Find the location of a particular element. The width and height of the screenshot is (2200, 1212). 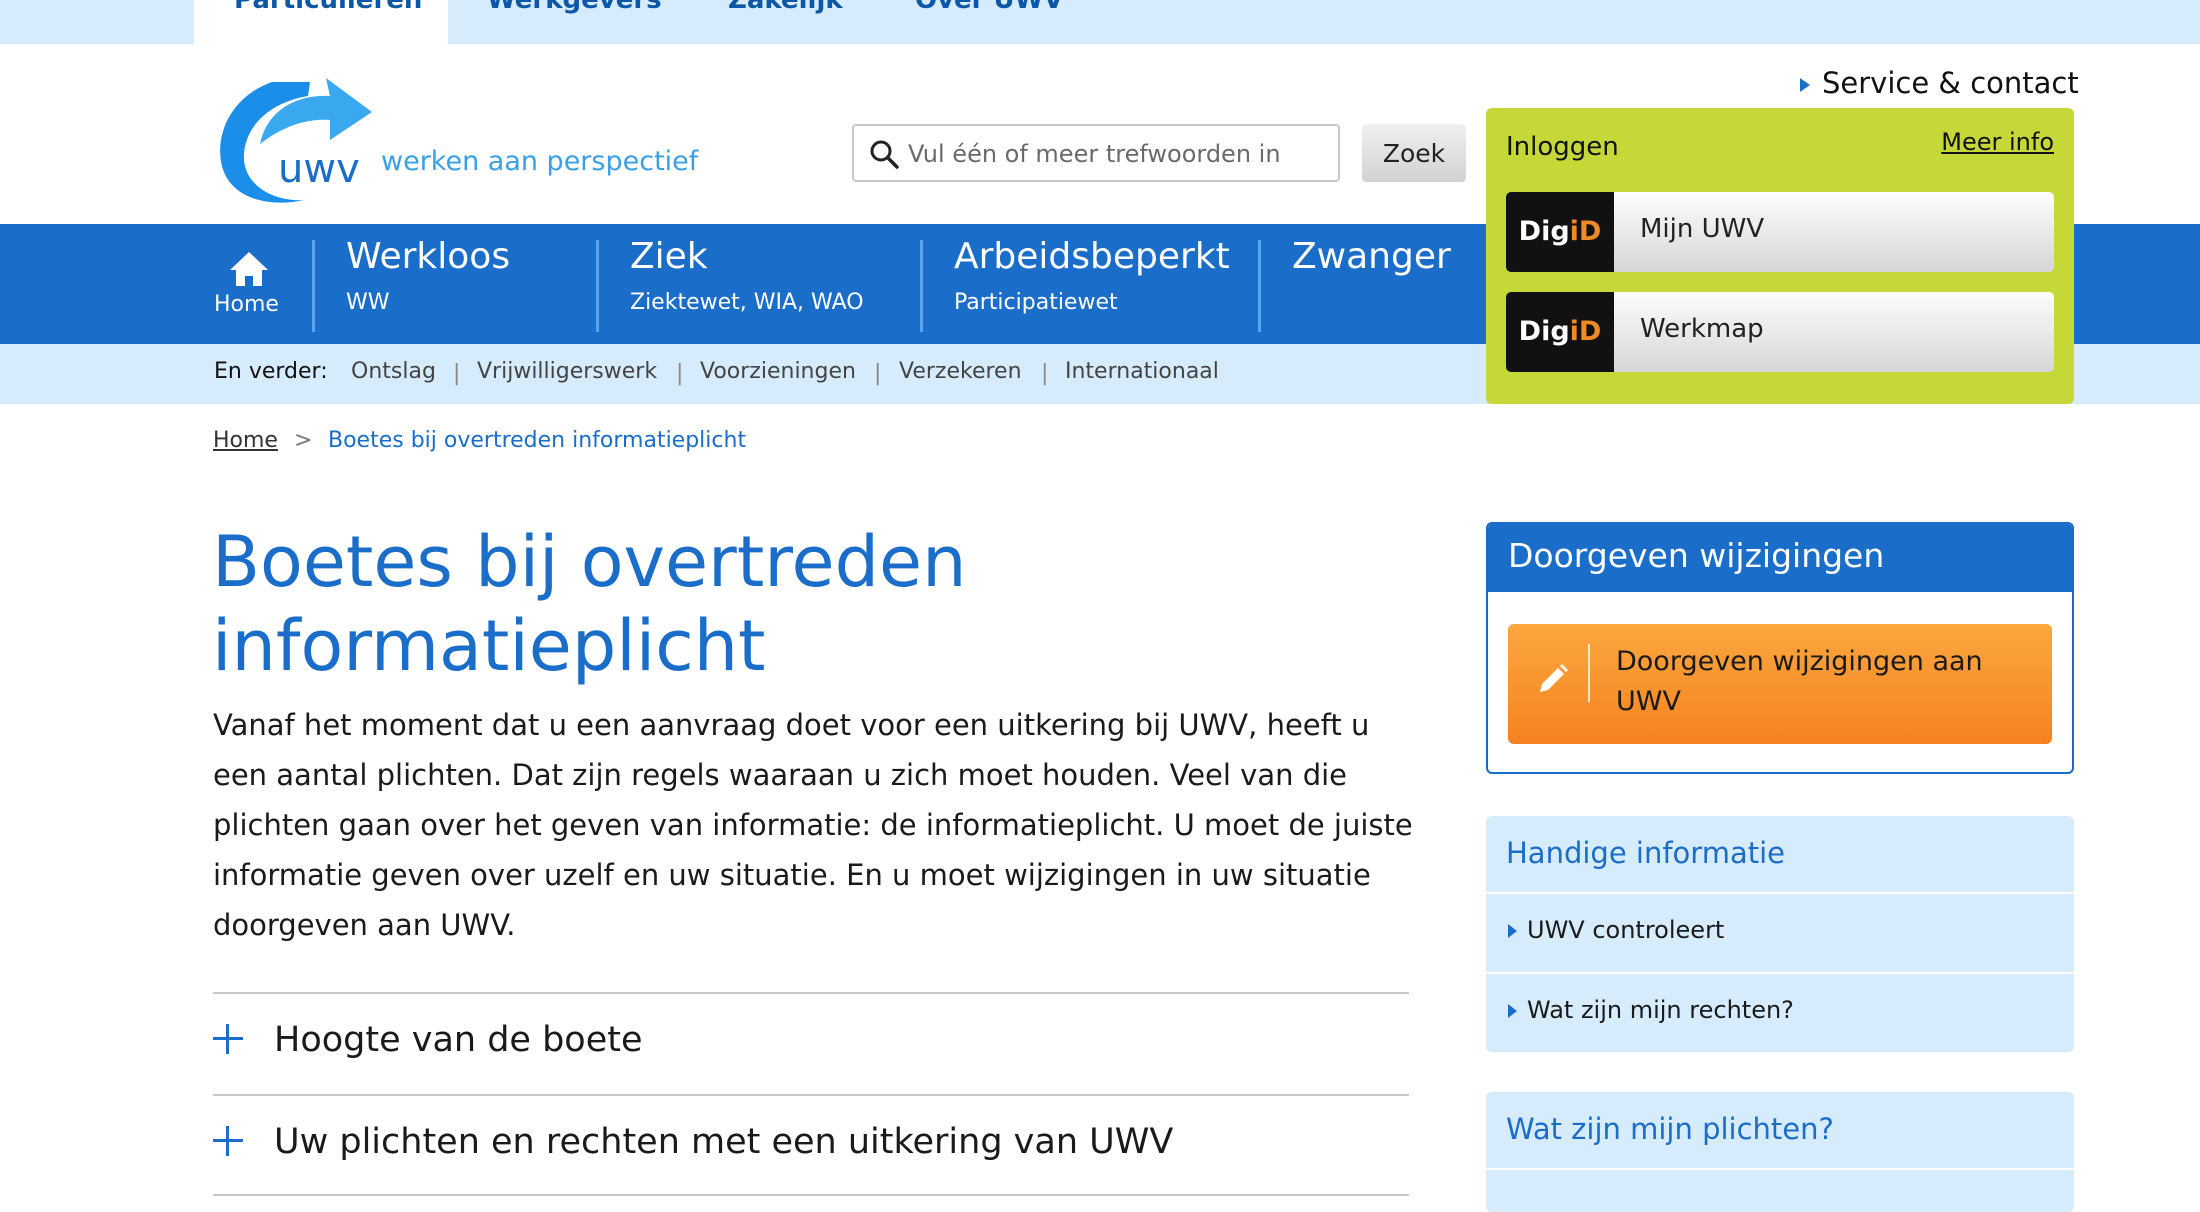

login-title: Inloggen is located at coordinates (1562, 147).